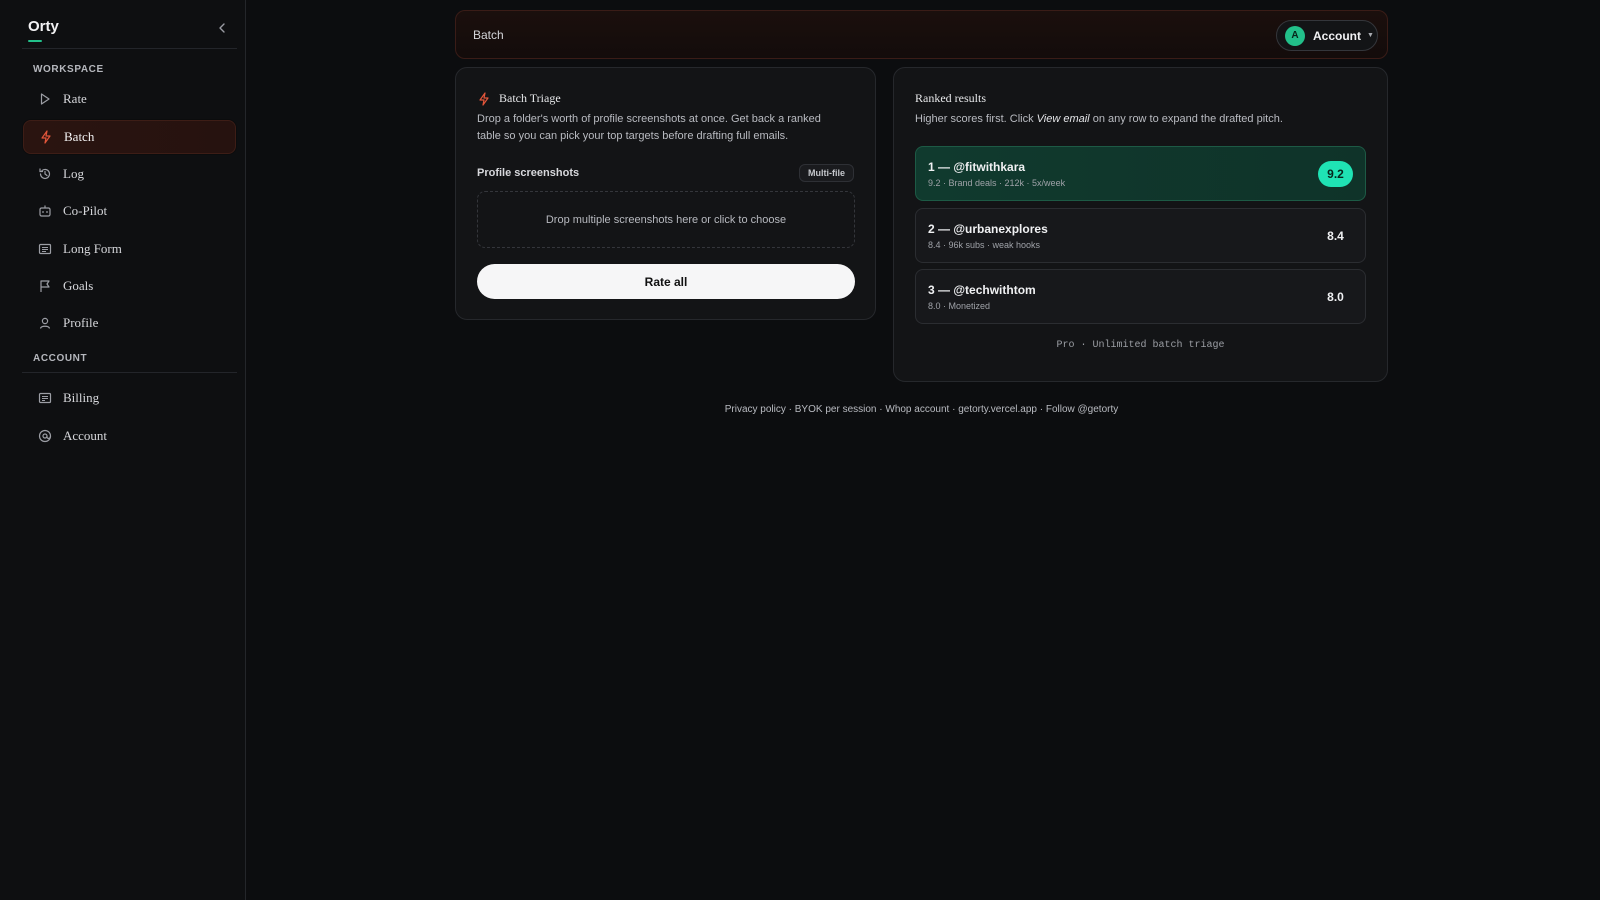  What do you see at coordinates (35, 41) in the screenshot?
I see `brand-underline` at bounding box center [35, 41].